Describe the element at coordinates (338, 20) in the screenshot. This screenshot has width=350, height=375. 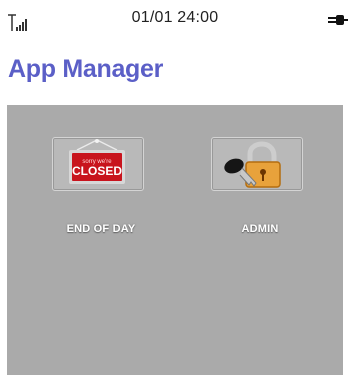
I see `power-plug-icon` at that location.